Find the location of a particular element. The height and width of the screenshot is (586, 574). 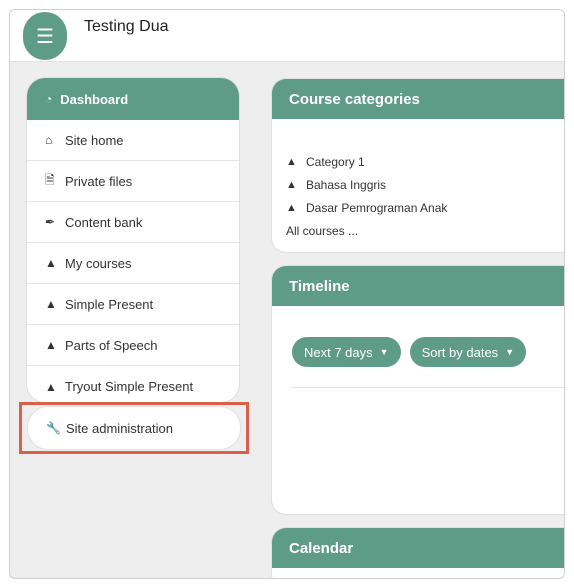

nav-item-my-courses: ▲ My courses is located at coordinates (133, 263).